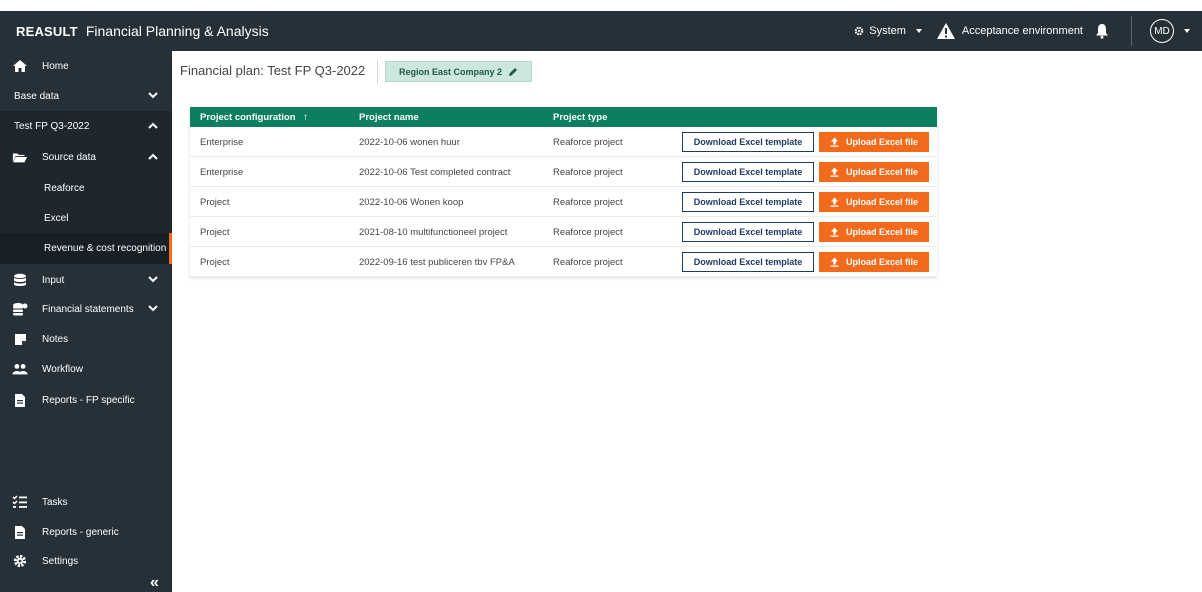  I want to click on sidebar-item-label: Reports - FP specific, so click(88, 400).